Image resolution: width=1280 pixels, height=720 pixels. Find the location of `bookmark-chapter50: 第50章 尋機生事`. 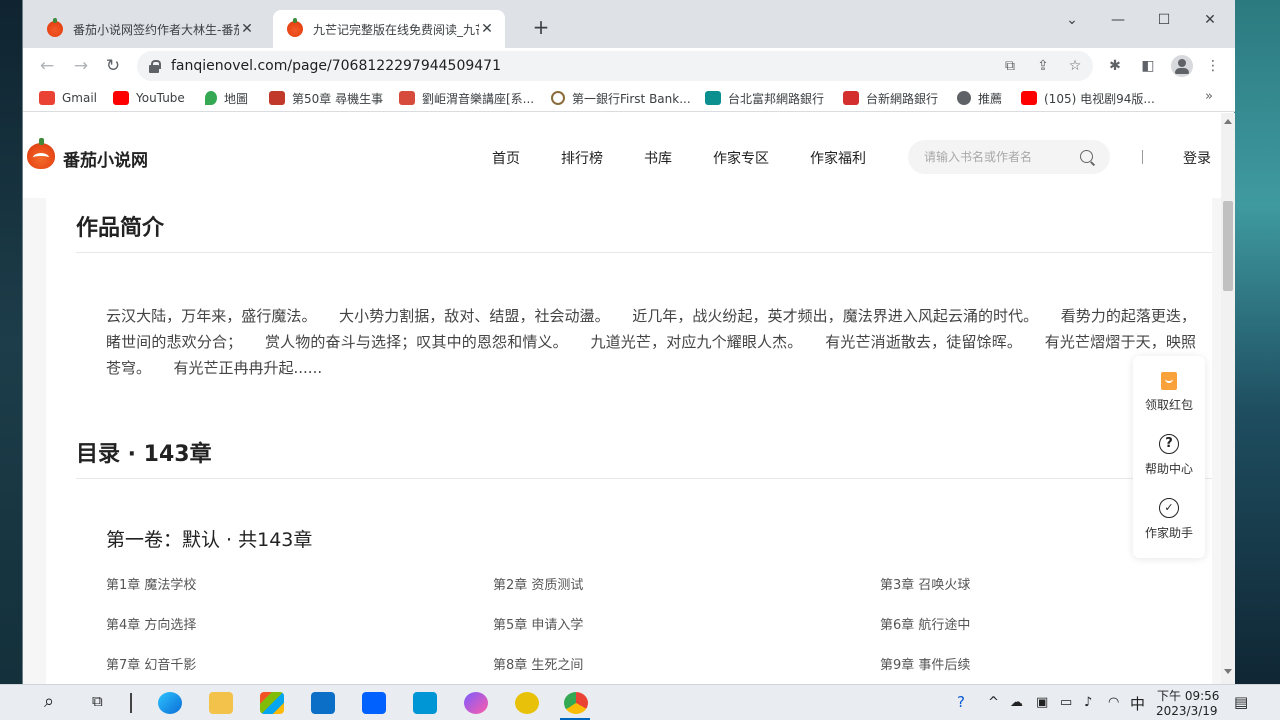

bookmark-chapter50: 第50章 尋機生事 is located at coordinates (326, 98).